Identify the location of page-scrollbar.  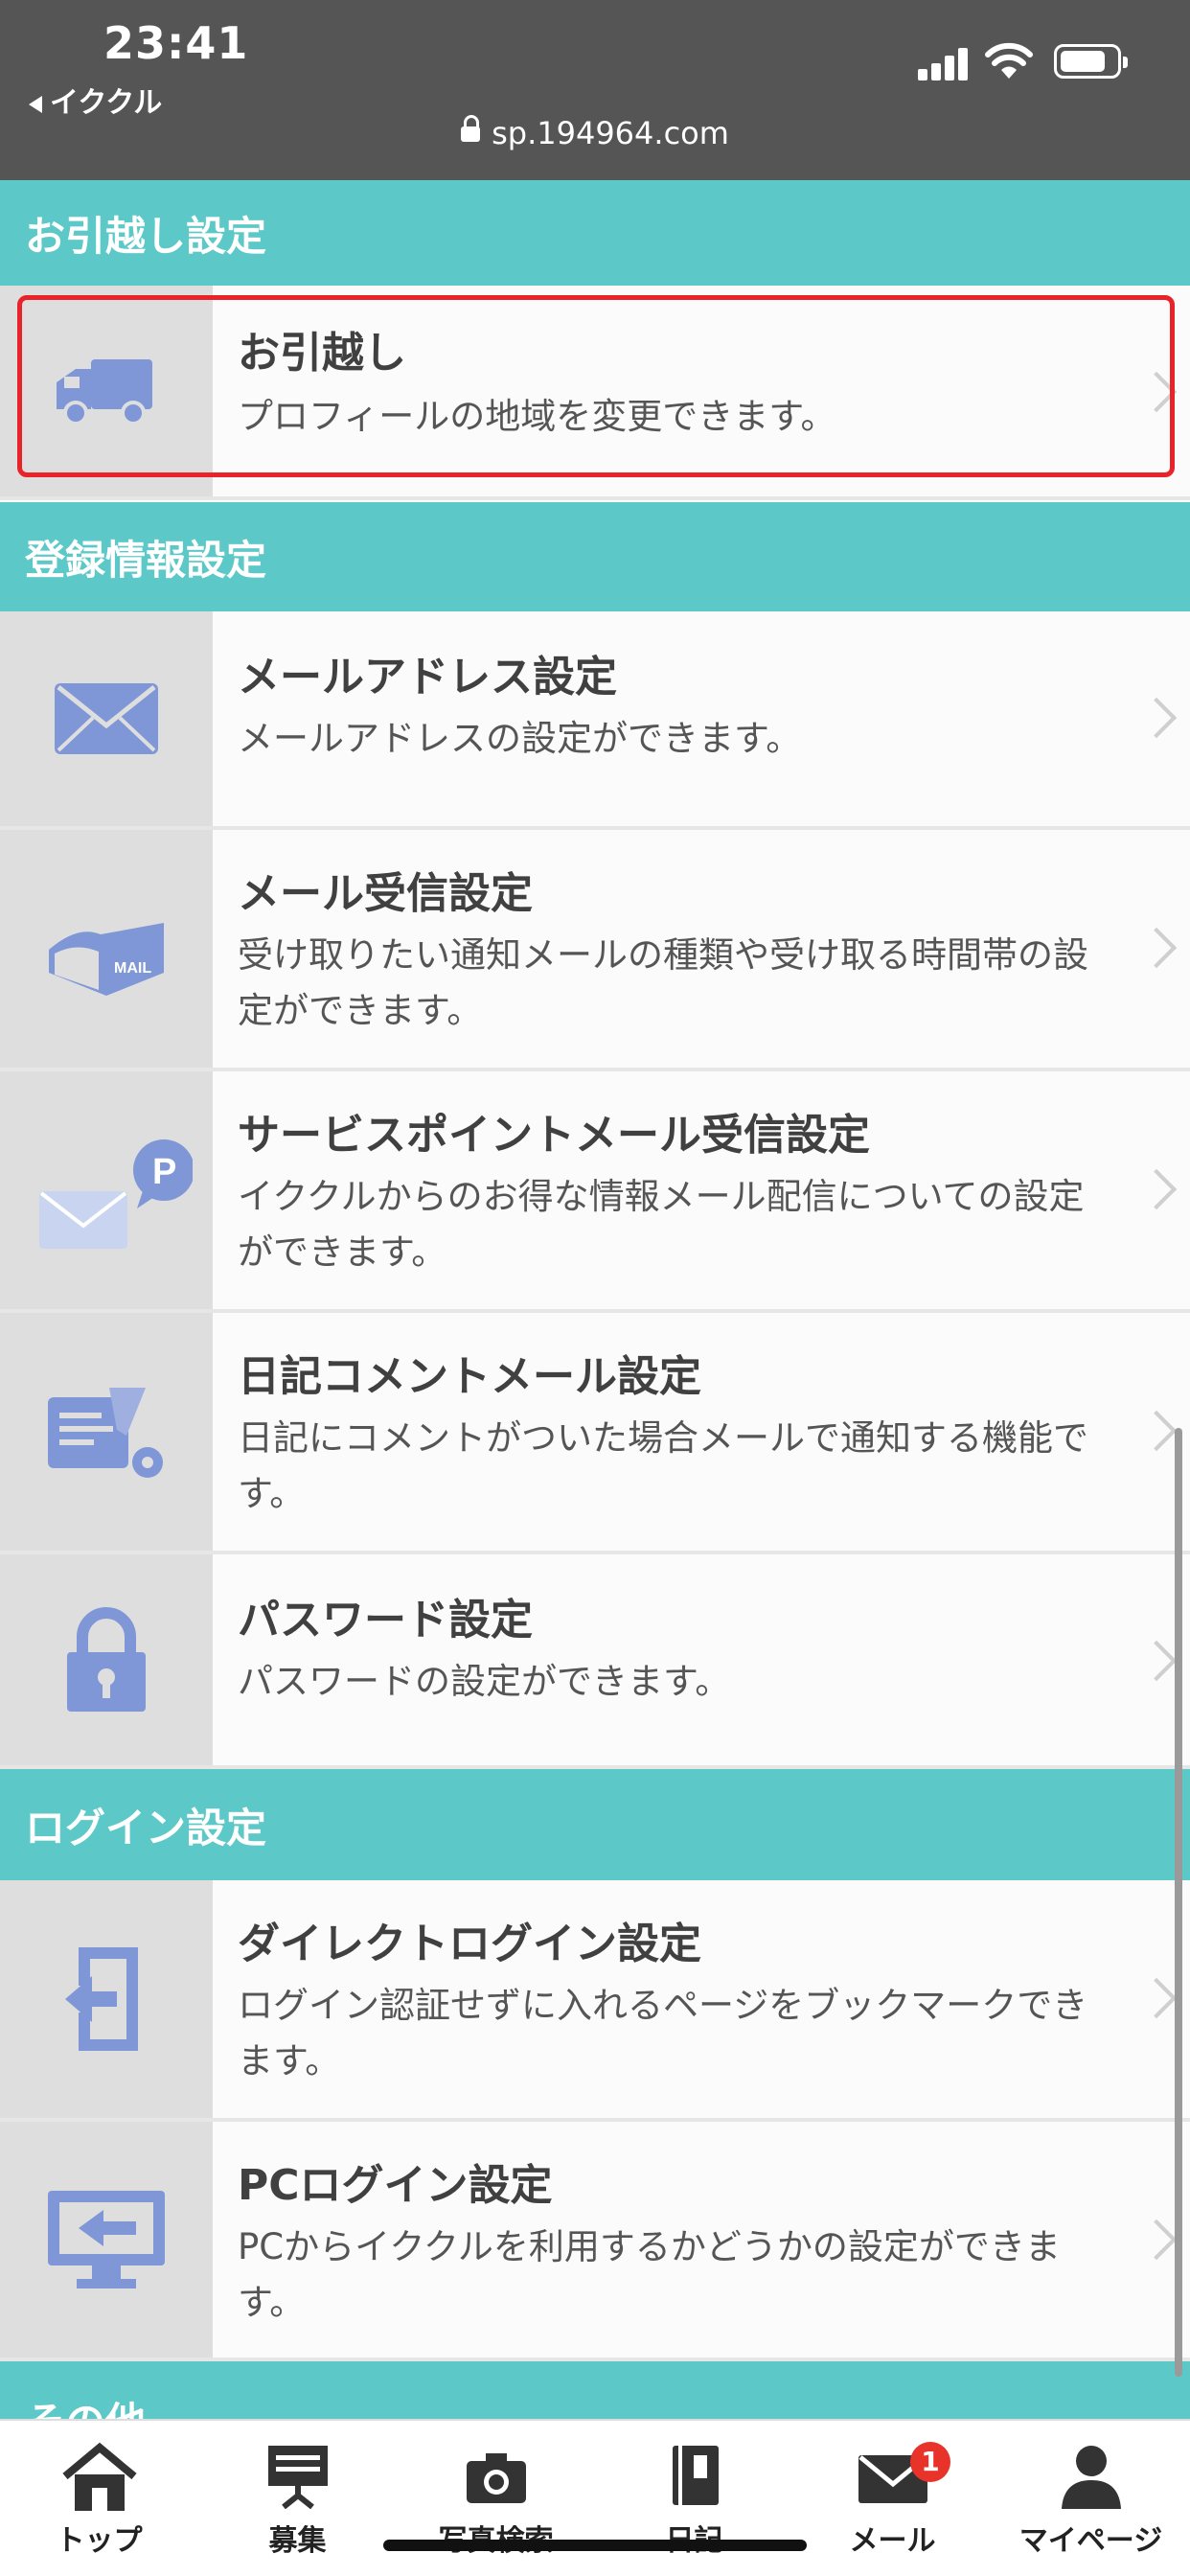
(1178, 1902).